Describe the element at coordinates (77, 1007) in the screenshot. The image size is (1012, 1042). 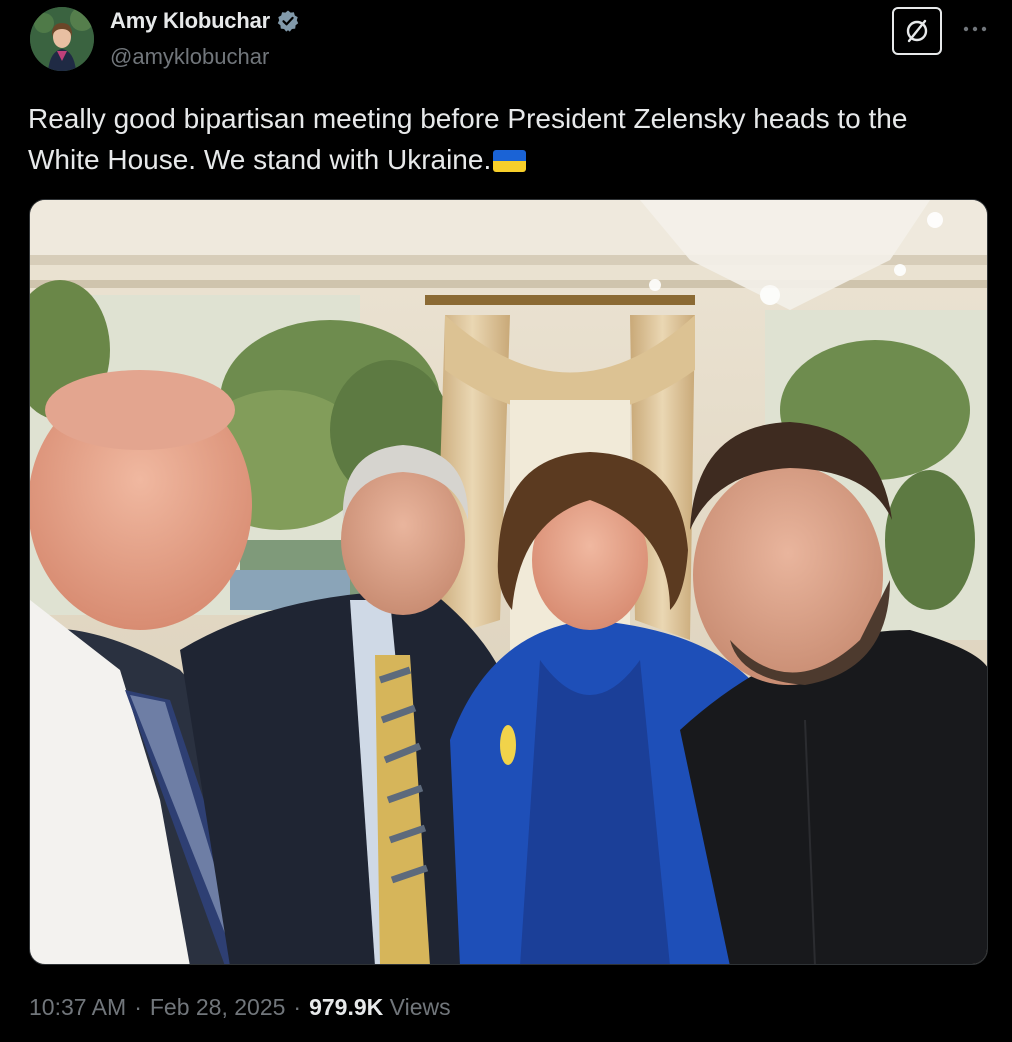
I see `tweet-time: 10:37 AM` at that location.